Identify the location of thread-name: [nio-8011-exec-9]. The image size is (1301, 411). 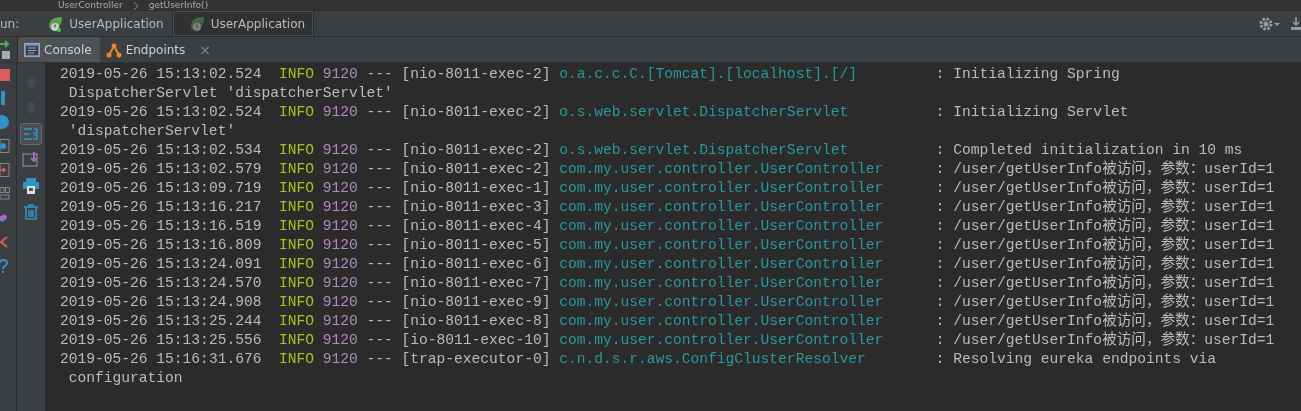
(476, 302).